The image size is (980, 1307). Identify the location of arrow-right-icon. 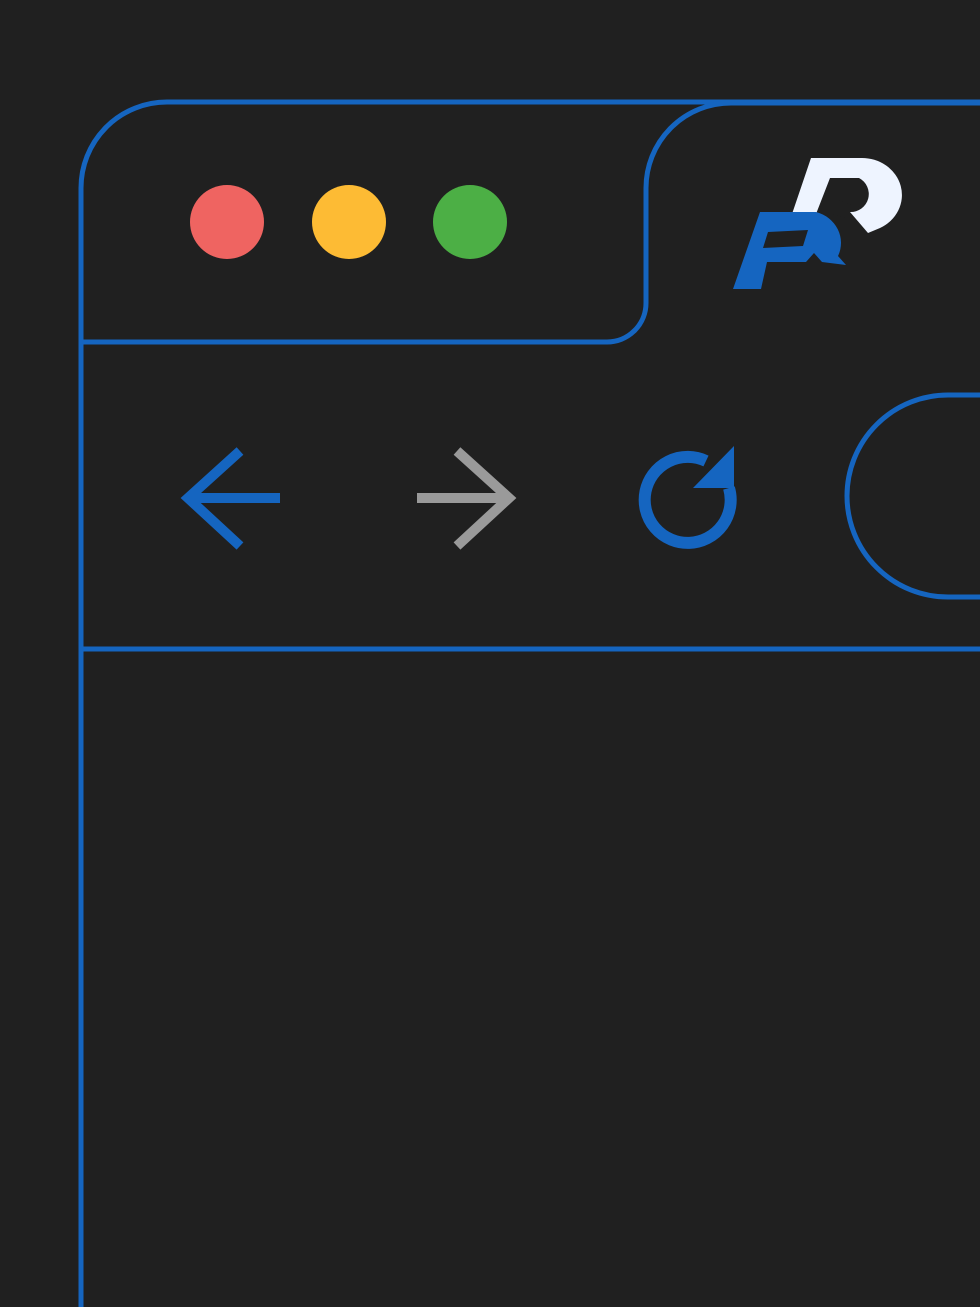
(467, 498).